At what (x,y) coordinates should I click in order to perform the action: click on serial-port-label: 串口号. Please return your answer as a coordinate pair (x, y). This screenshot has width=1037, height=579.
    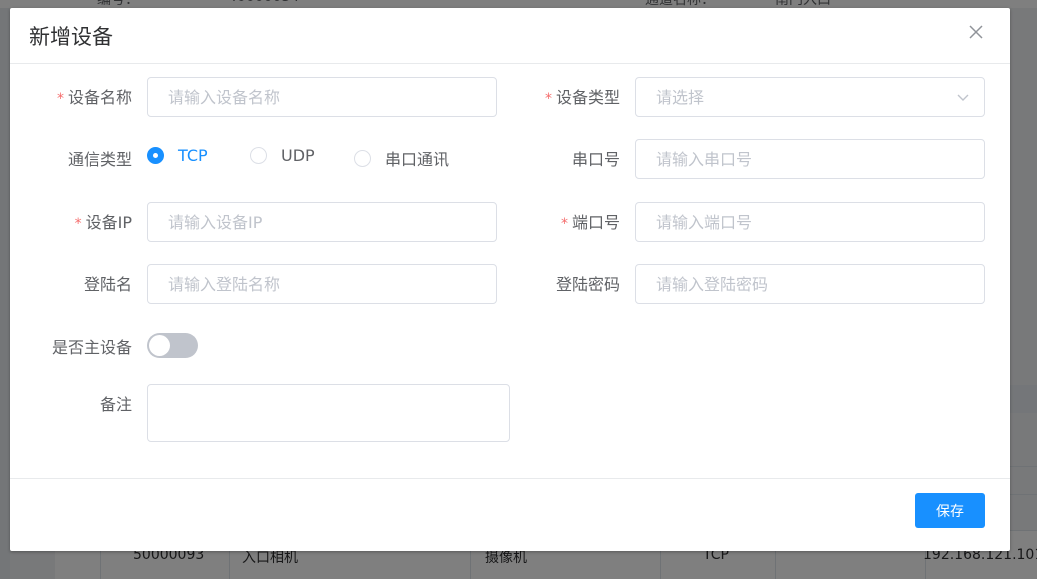
    Looking at the image, I should click on (595, 159).